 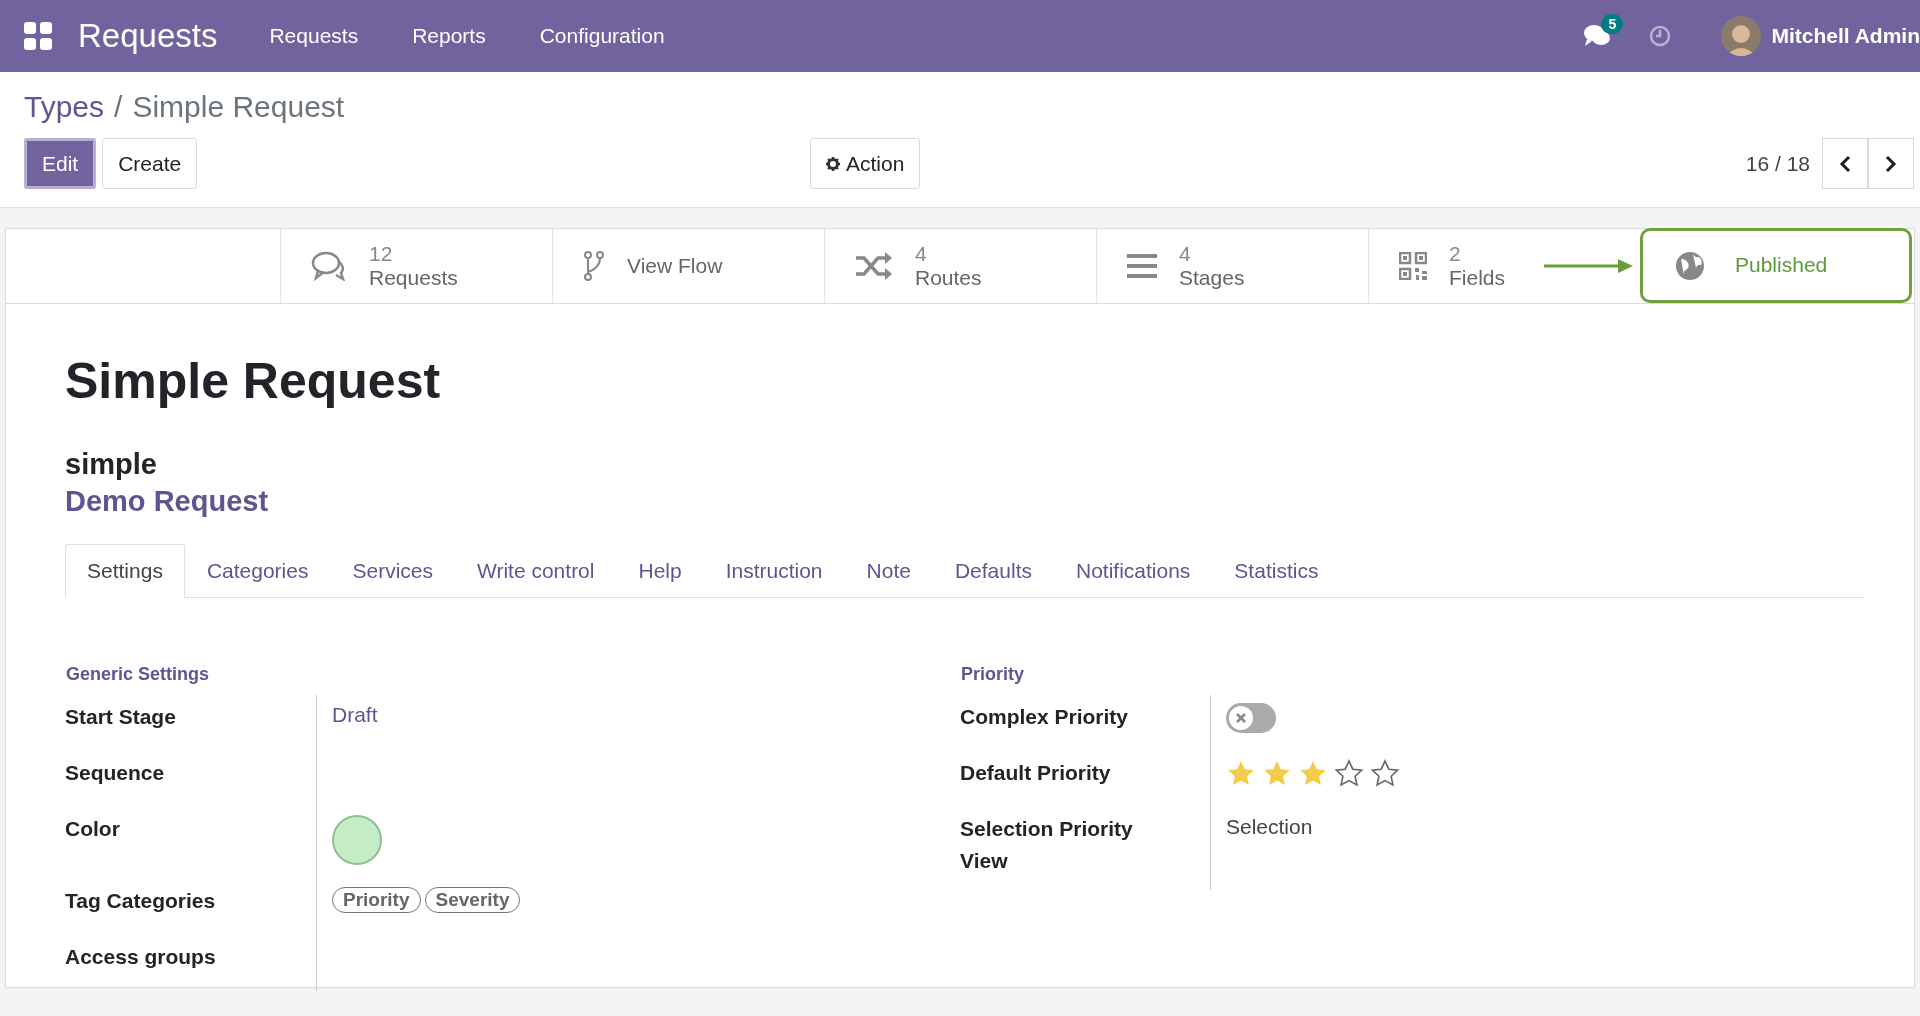 I want to click on x-icon, so click(x=1241, y=718).